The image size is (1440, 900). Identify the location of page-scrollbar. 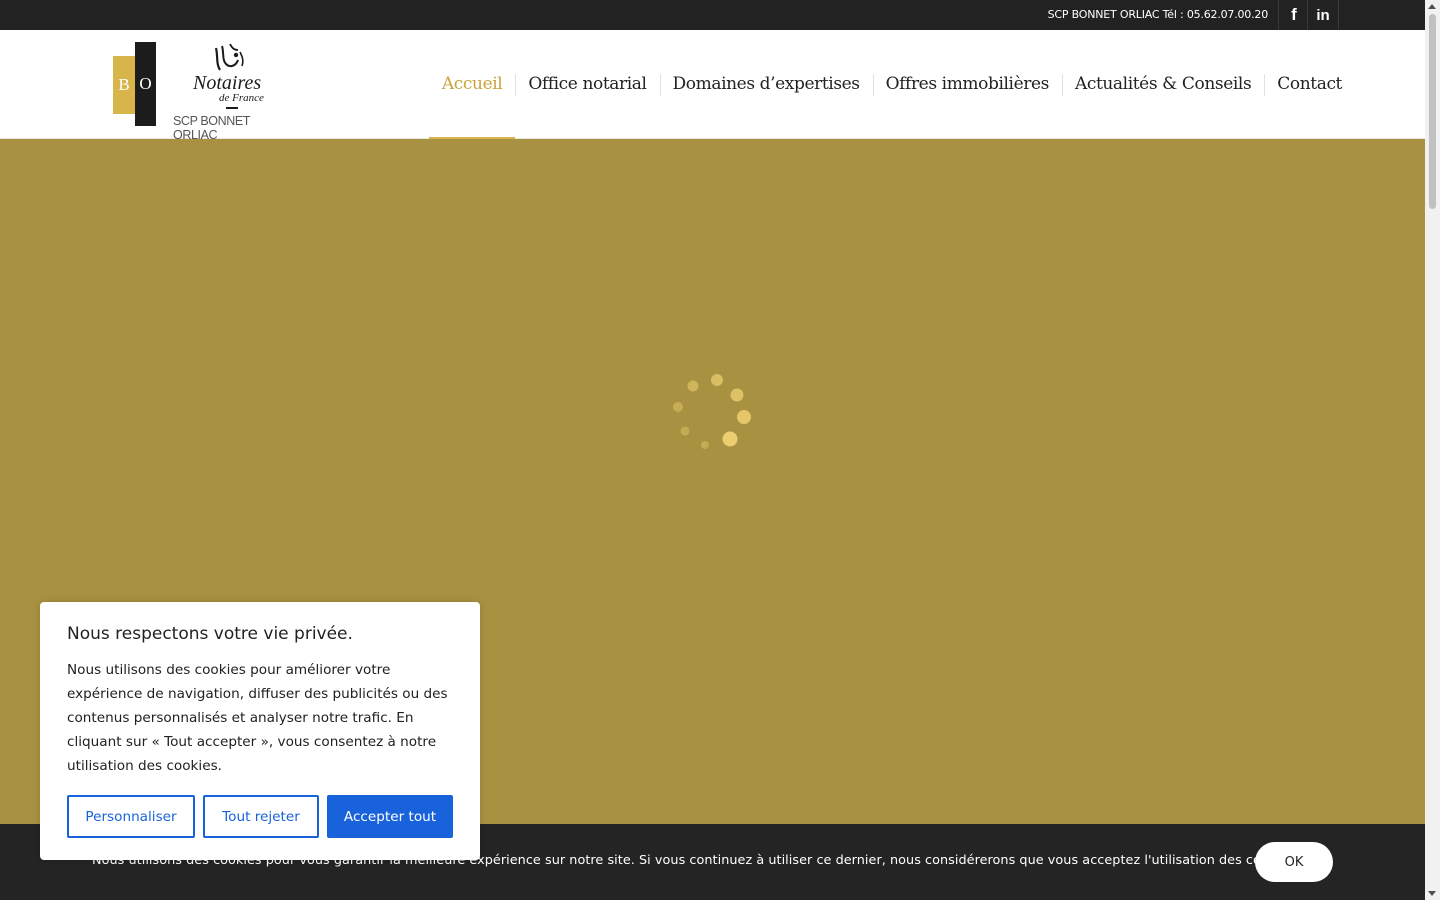
(1432, 450).